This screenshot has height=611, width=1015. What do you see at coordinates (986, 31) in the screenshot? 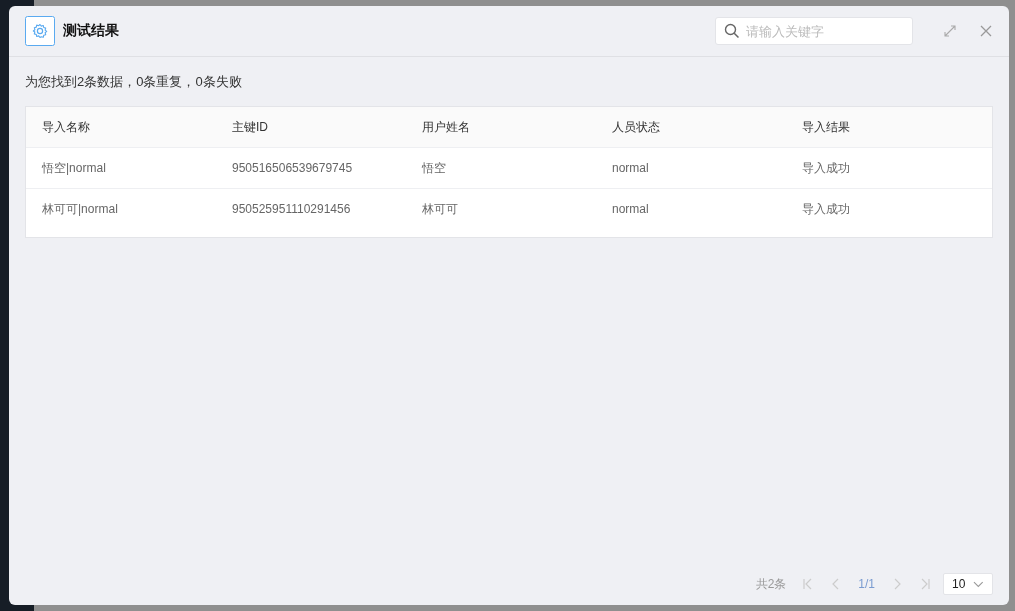
I see `close-icon` at bounding box center [986, 31].